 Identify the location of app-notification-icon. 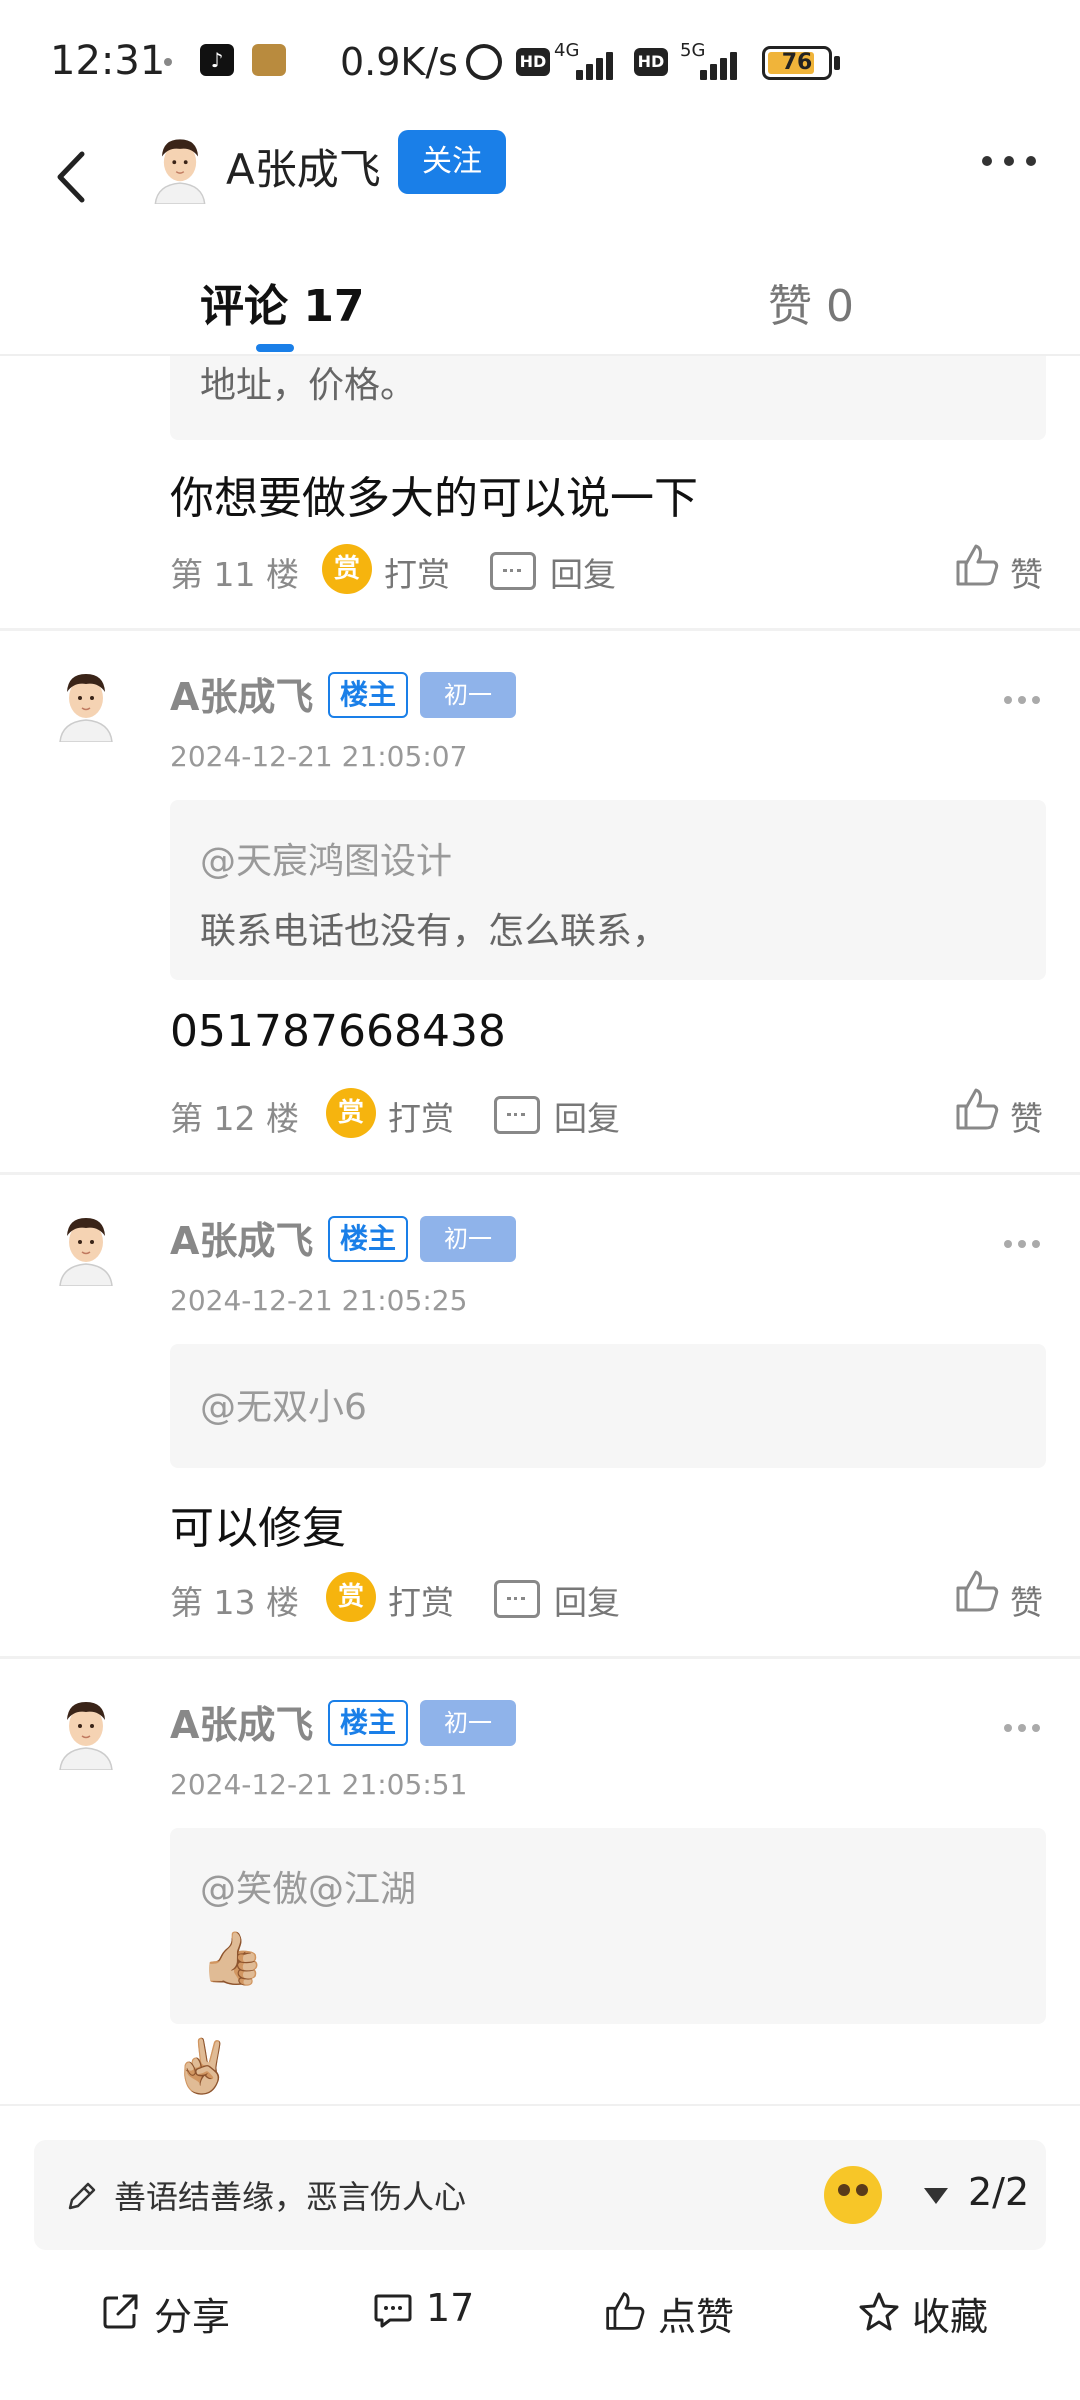
(269, 60).